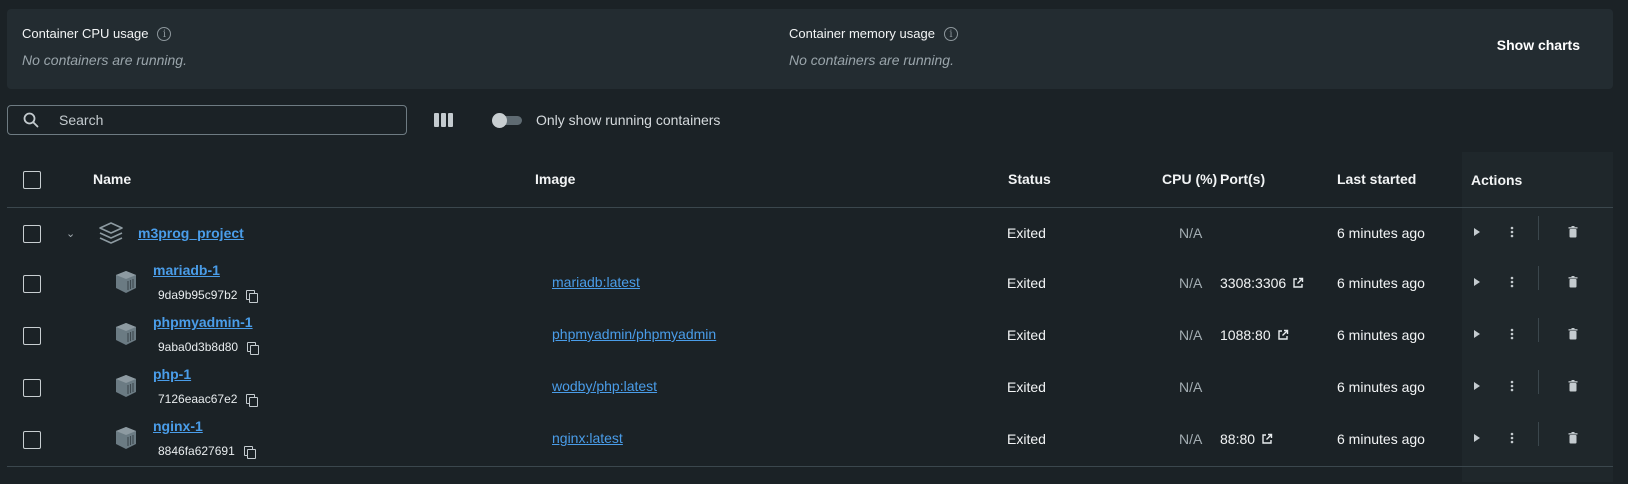  Describe the element at coordinates (112, 179) in the screenshot. I see `header-name: Name` at that location.